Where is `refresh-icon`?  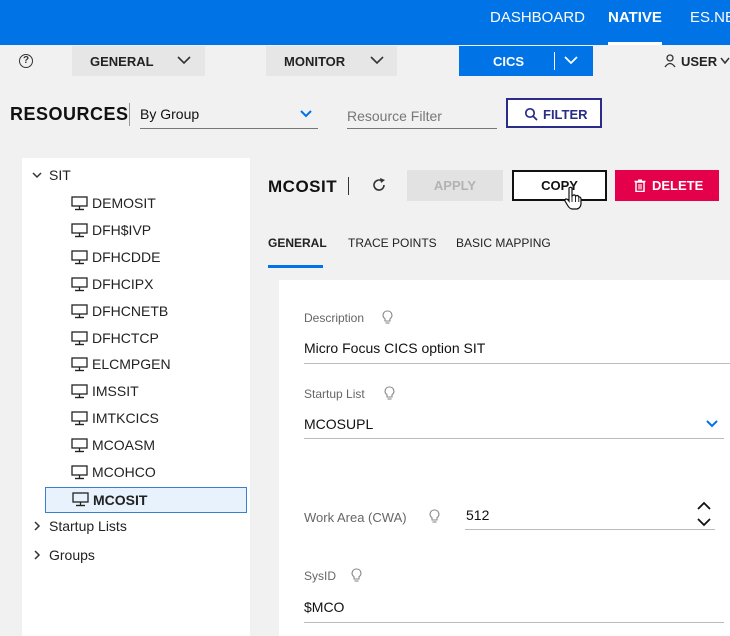
refresh-icon is located at coordinates (379, 185).